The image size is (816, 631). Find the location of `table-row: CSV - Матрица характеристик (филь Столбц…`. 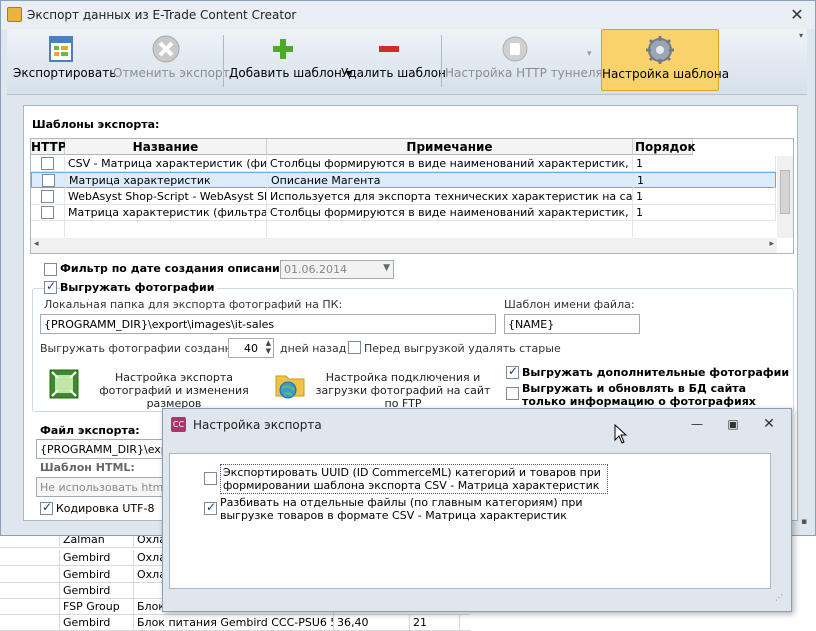

table-row: CSV - Матрица характеристик (филь Столбц… is located at coordinates (403, 164).